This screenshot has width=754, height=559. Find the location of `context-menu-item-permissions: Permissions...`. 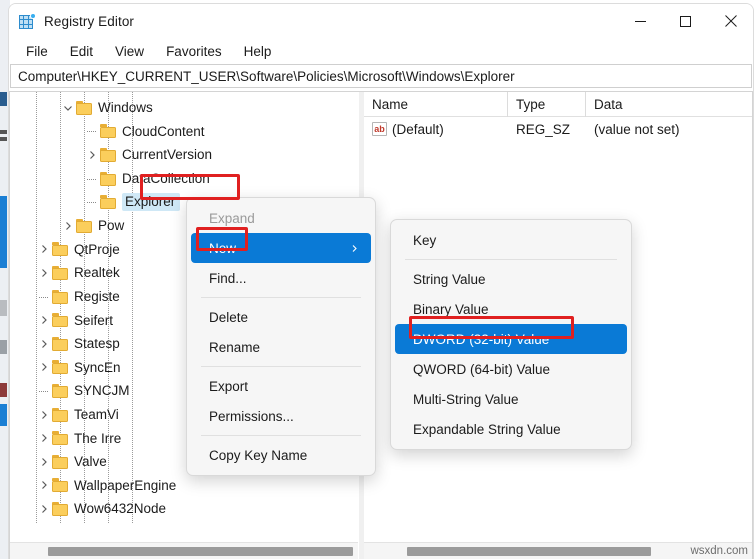

context-menu-item-permissions: Permissions... is located at coordinates (281, 416).